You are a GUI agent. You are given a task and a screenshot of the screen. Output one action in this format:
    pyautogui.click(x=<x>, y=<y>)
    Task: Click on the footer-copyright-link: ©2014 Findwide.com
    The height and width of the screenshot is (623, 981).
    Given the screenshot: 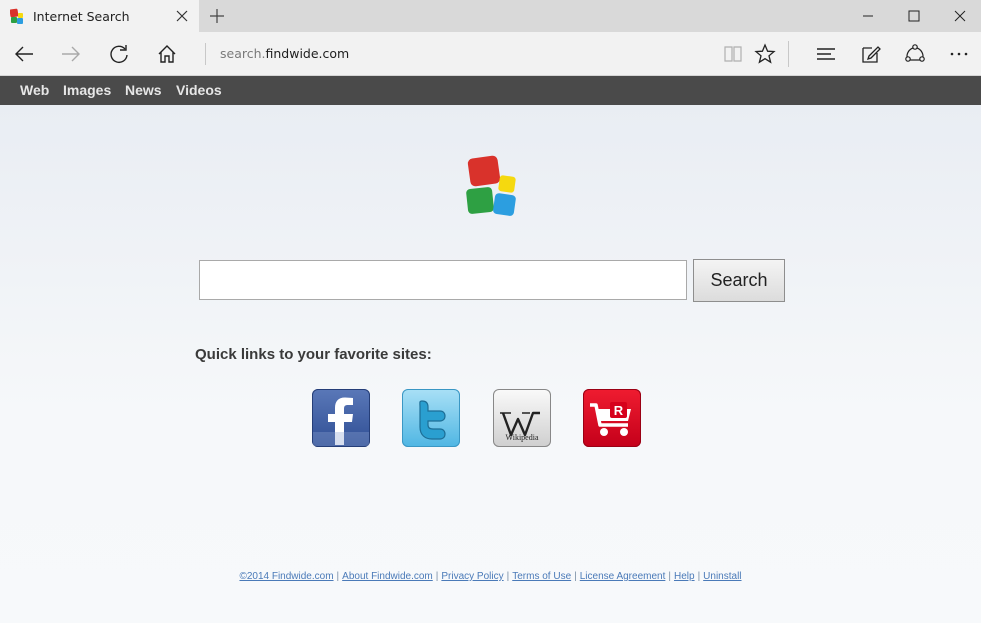 What is the action you would take?
    pyautogui.click(x=286, y=576)
    